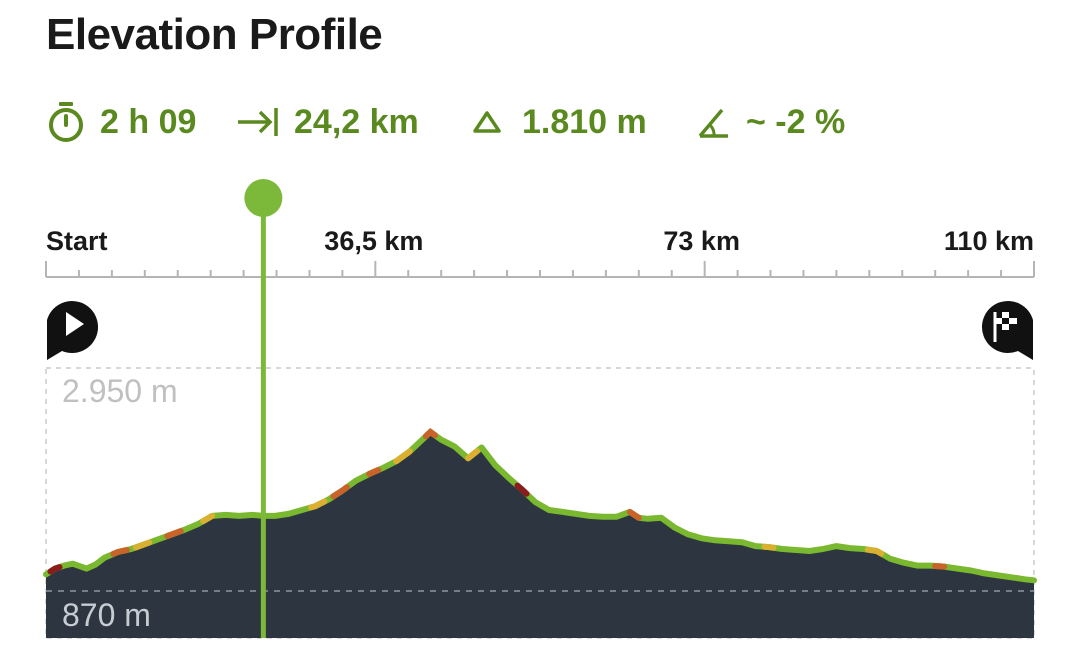 The image size is (1080, 646). I want to click on cursor-handle, so click(263, 198).